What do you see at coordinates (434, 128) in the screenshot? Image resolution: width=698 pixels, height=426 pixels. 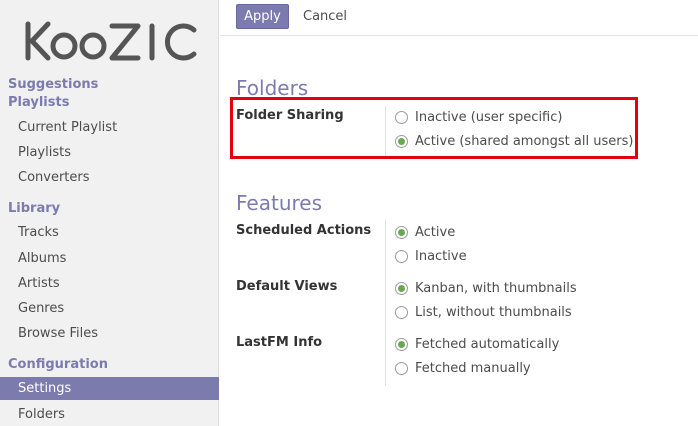 I see `highlight-annotation-box` at bounding box center [434, 128].